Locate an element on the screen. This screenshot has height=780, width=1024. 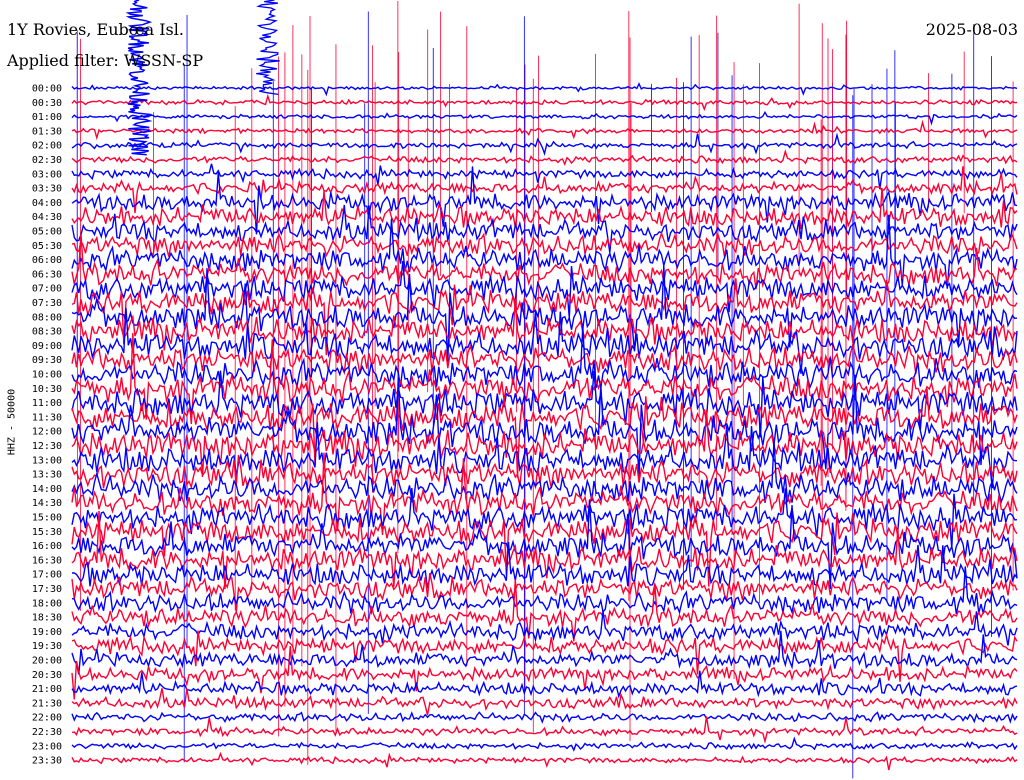
row-time-label: 12:00 is located at coordinates (47, 432).